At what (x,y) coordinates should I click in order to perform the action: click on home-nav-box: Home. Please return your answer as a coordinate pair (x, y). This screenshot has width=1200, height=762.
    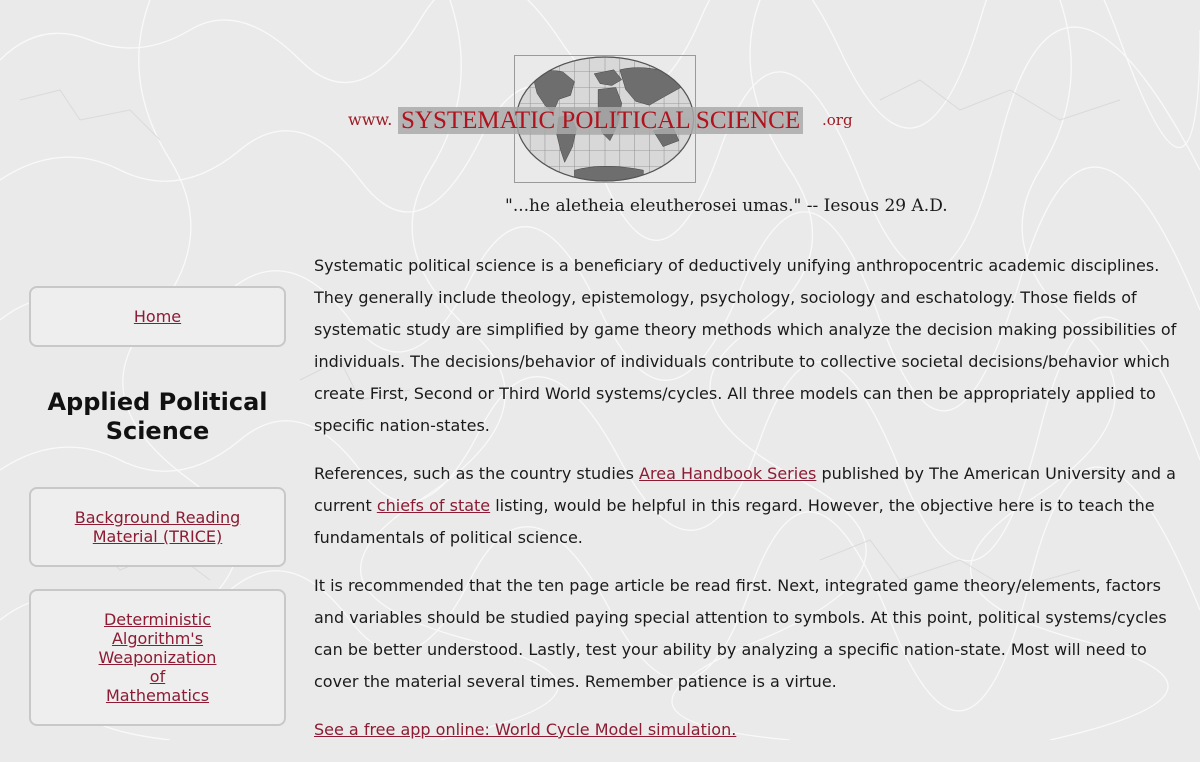
    Looking at the image, I should click on (157, 316).